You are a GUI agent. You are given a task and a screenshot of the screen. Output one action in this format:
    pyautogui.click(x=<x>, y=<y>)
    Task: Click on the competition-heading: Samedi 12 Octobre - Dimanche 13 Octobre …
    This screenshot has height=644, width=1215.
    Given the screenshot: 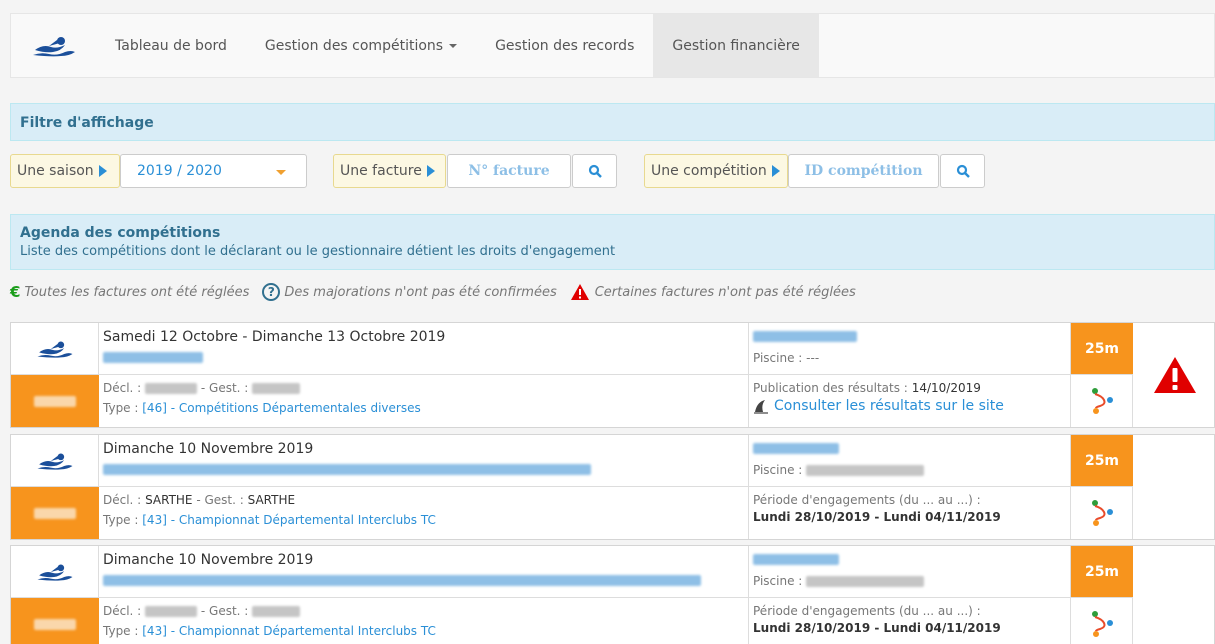 What is the action you would take?
    pyautogui.click(x=424, y=349)
    